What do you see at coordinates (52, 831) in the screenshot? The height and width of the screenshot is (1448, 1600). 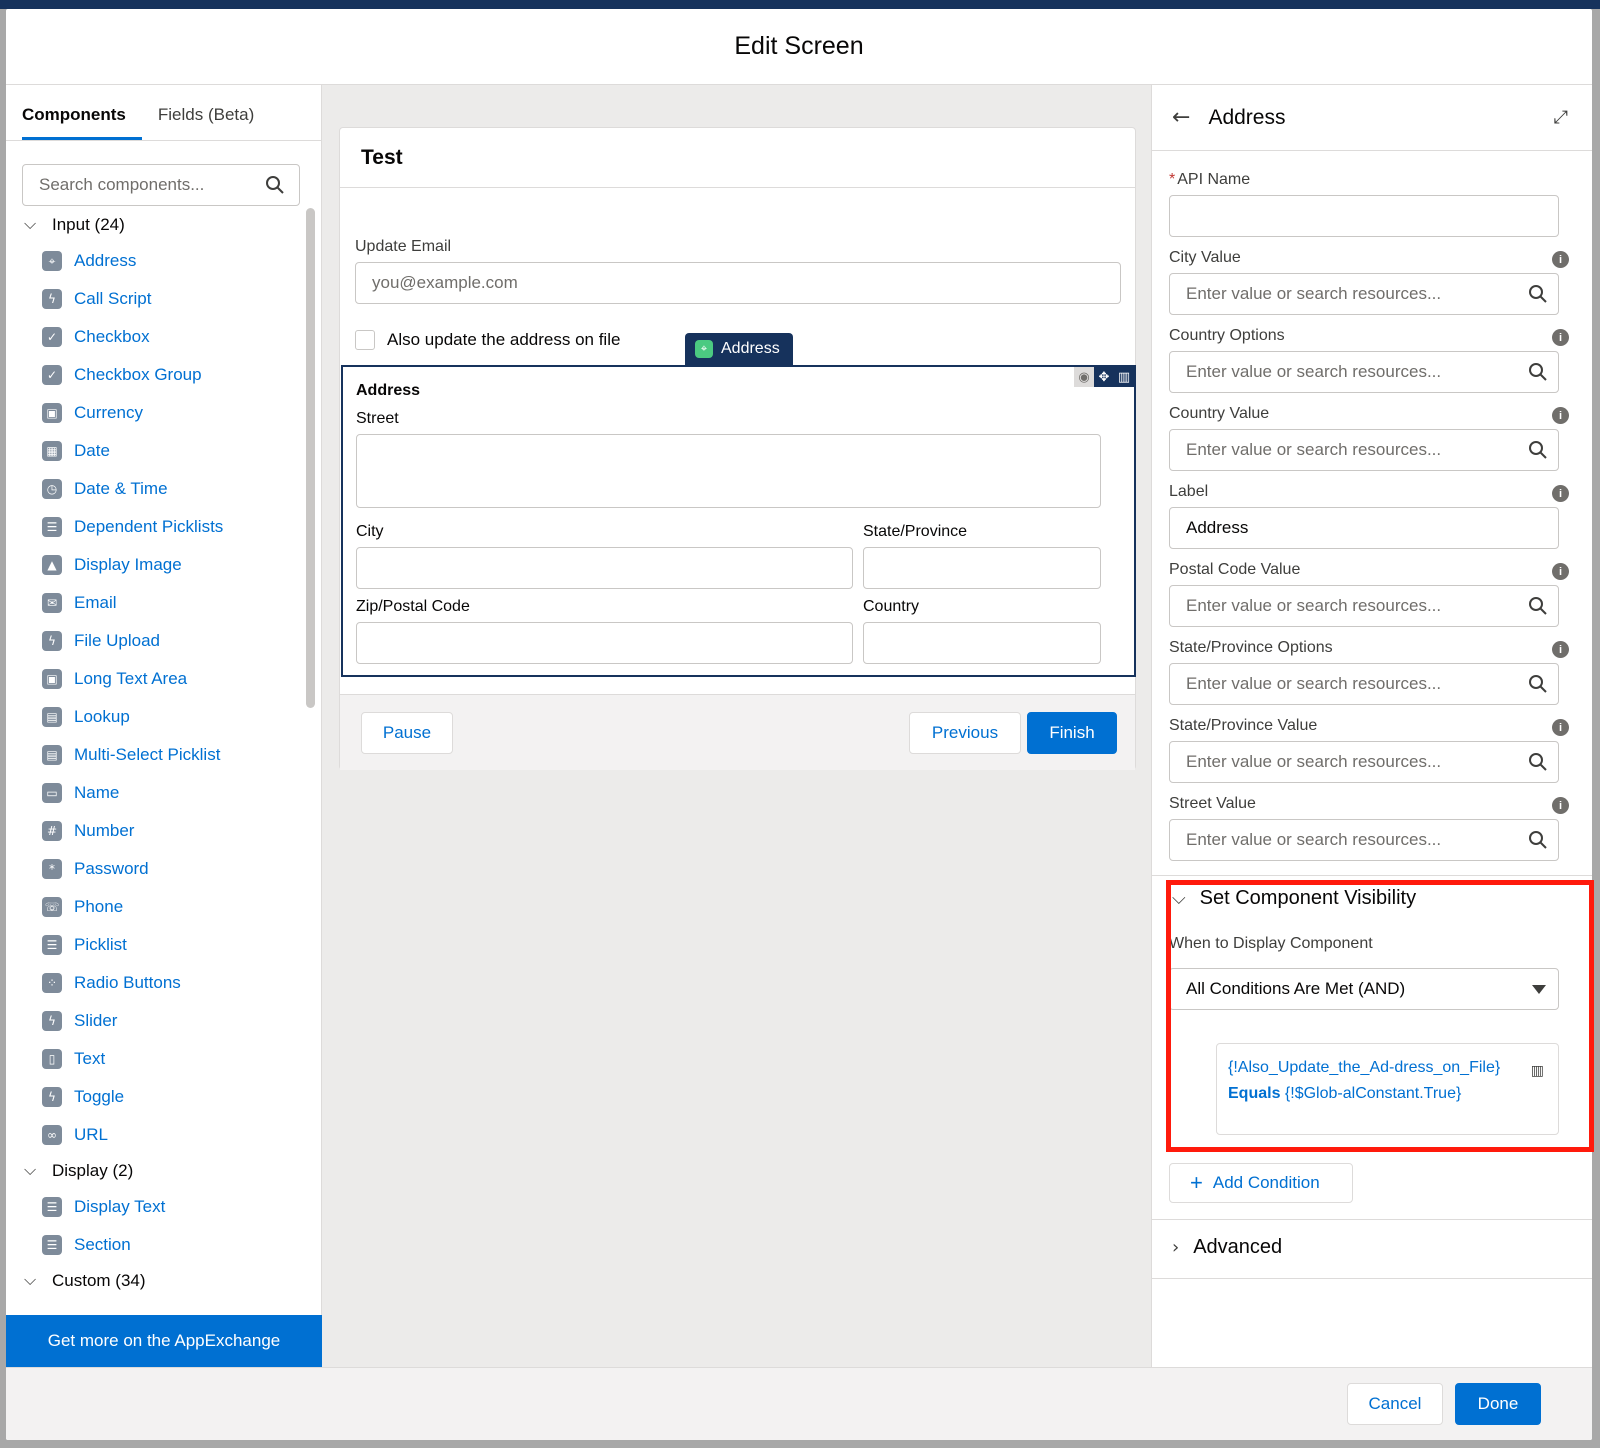 I see `number-icon: #` at bounding box center [52, 831].